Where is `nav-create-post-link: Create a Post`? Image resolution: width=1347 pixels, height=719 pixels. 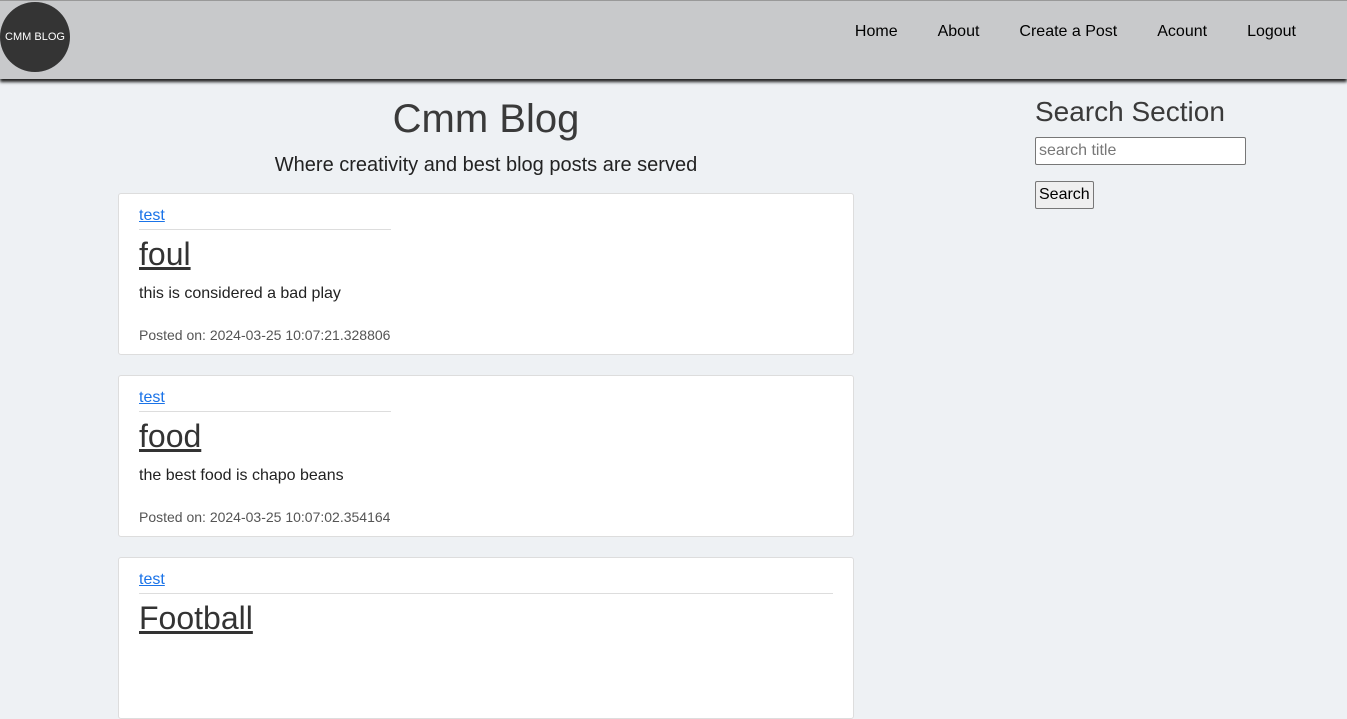 nav-create-post-link: Create a Post is located at coordinates (1068, 32).